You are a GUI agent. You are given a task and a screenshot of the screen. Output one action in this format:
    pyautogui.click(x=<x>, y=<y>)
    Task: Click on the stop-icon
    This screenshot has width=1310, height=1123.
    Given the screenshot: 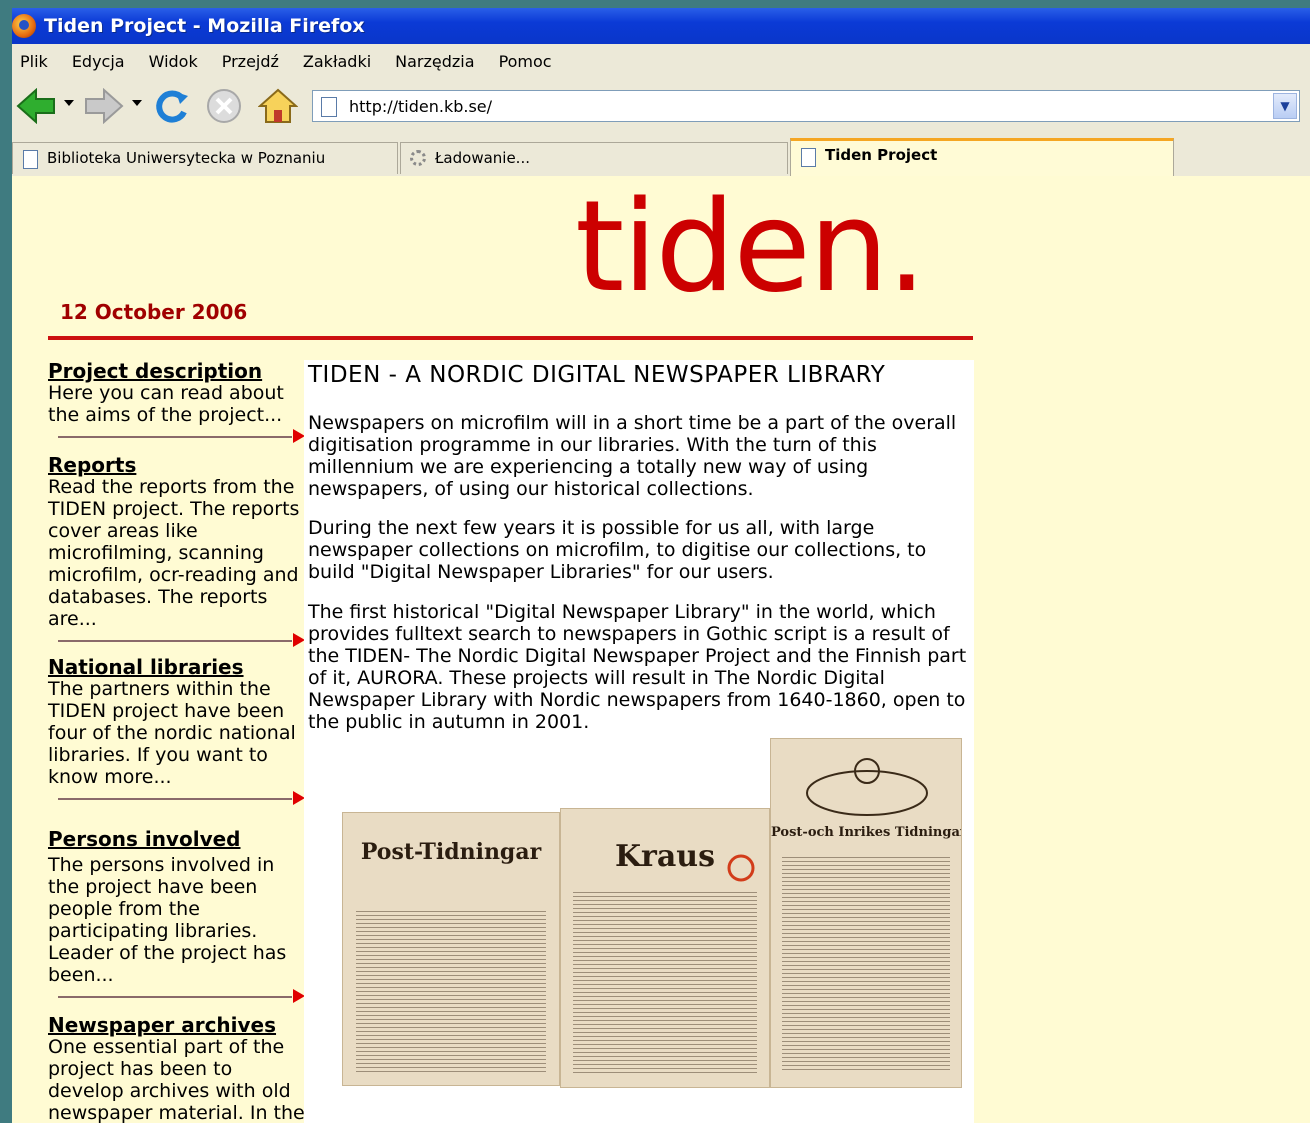 What is the action you would take?
    pyautogui.click(x=224, y=106)
    